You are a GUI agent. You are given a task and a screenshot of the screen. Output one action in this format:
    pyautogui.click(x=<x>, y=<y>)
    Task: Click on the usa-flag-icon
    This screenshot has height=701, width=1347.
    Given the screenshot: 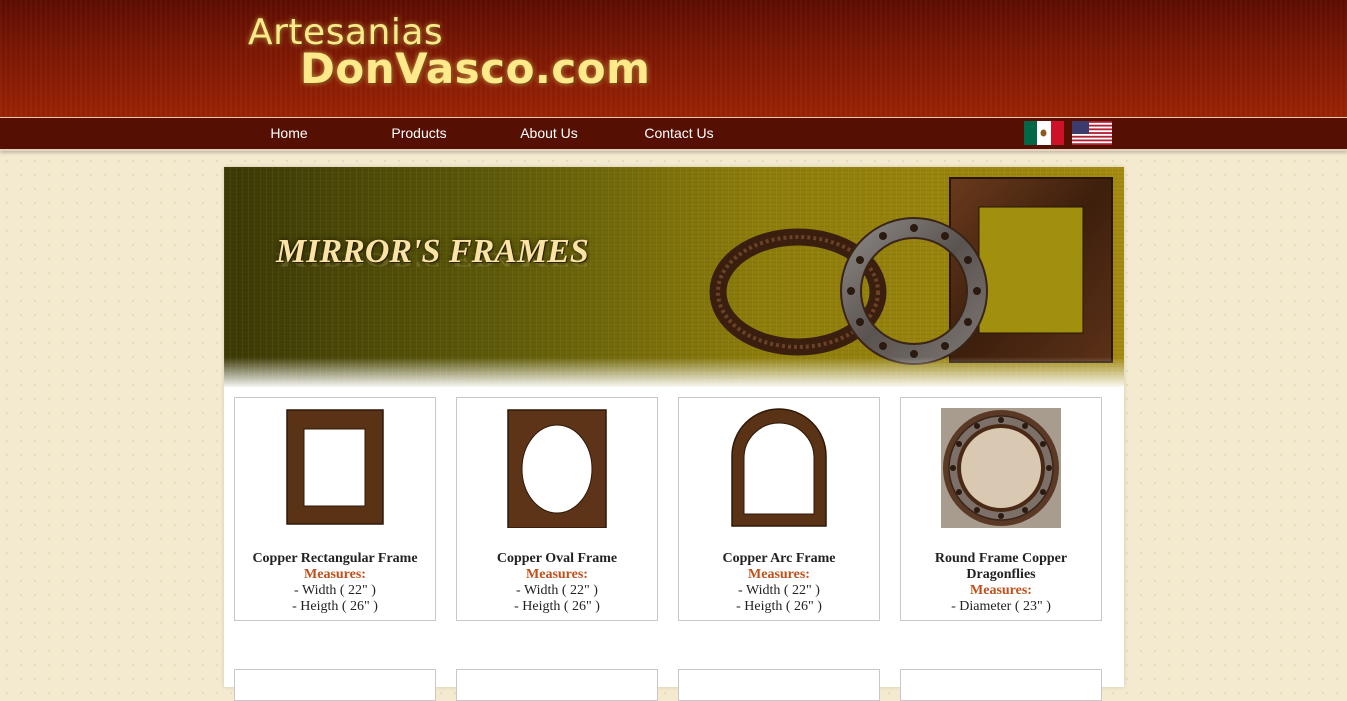 What is the action you would take?
    pyautogui.click(x=1092, y=133)
    